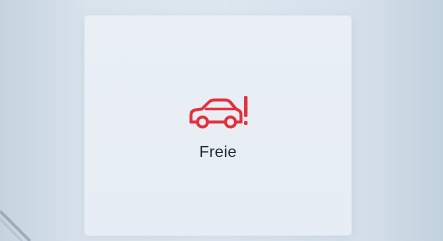  What do you see at coordinates (218, 152) in the screenshot?
I see `tile-label: Freie` at bounding box center [218, 152].